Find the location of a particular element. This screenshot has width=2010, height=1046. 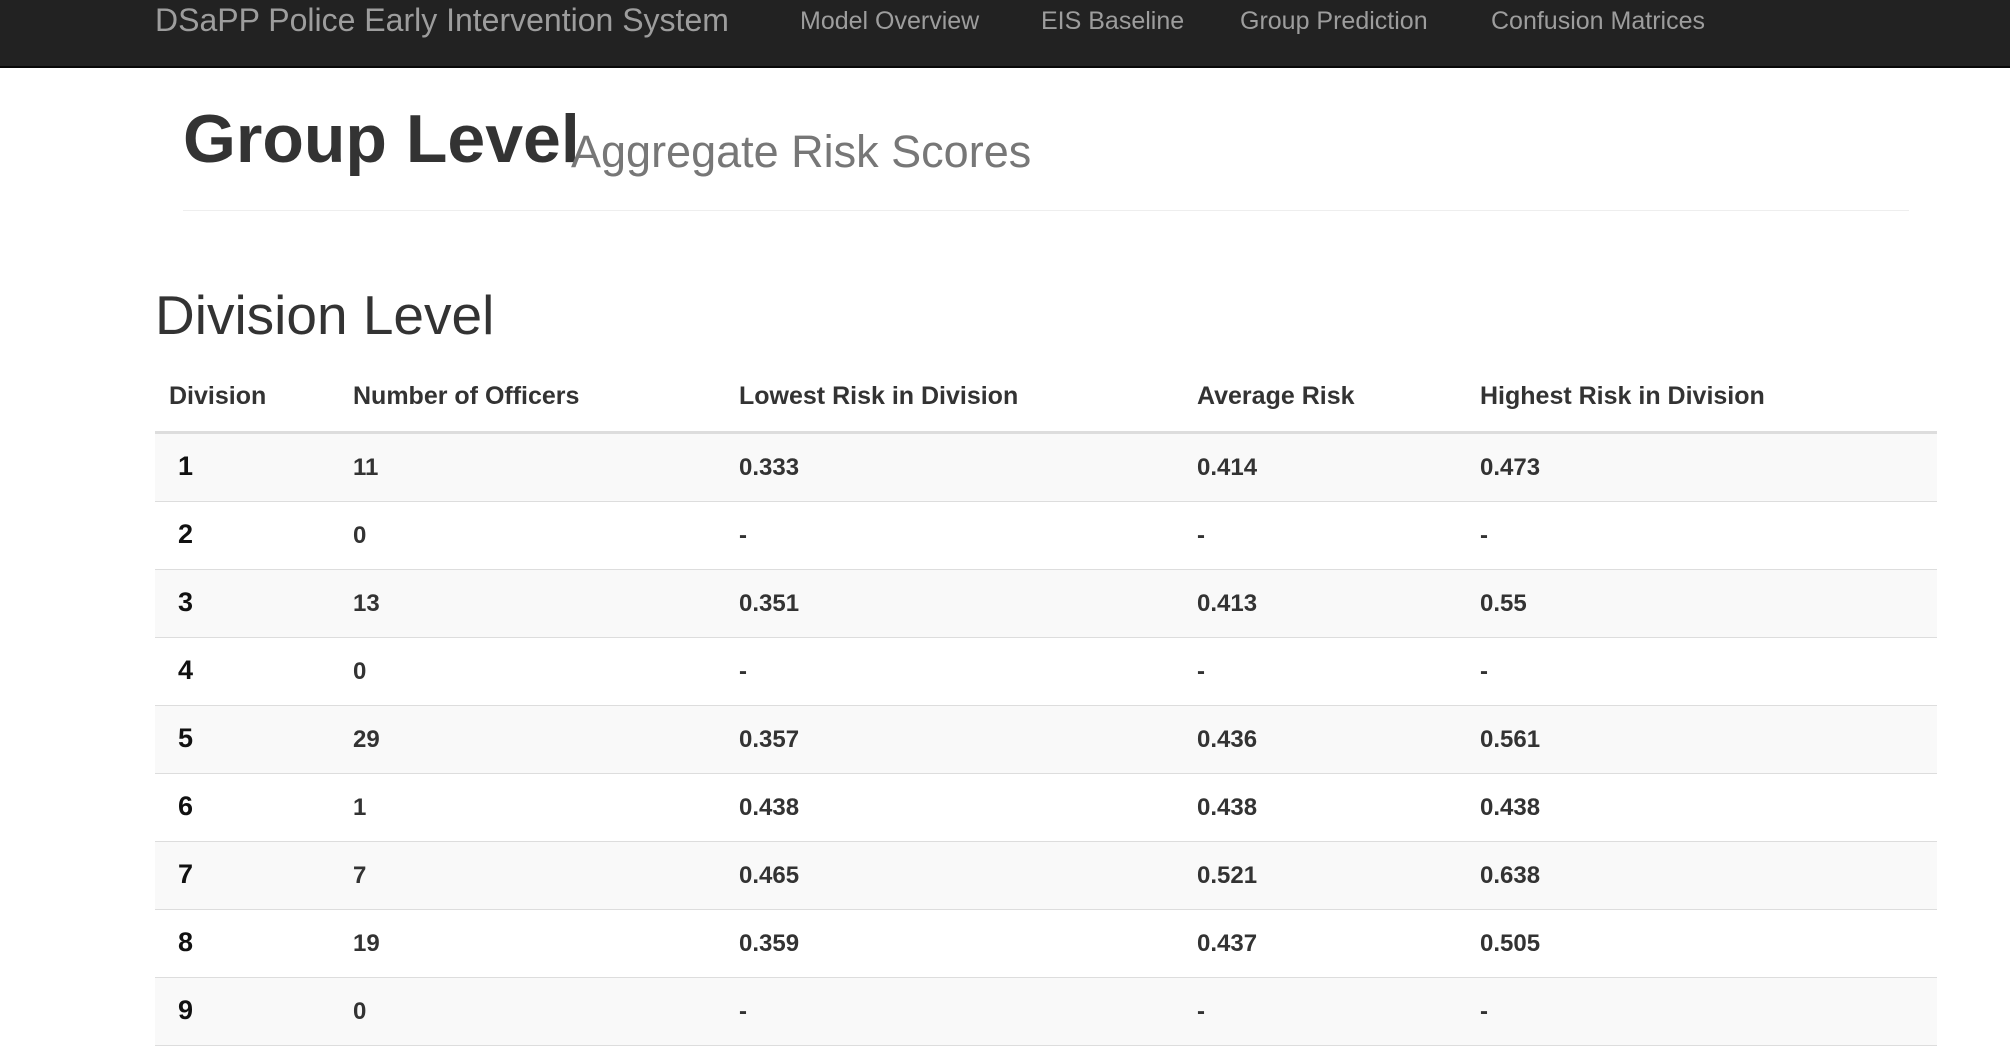

cell-lowest-risk: 0.357 is located at coordinates (769, 739).